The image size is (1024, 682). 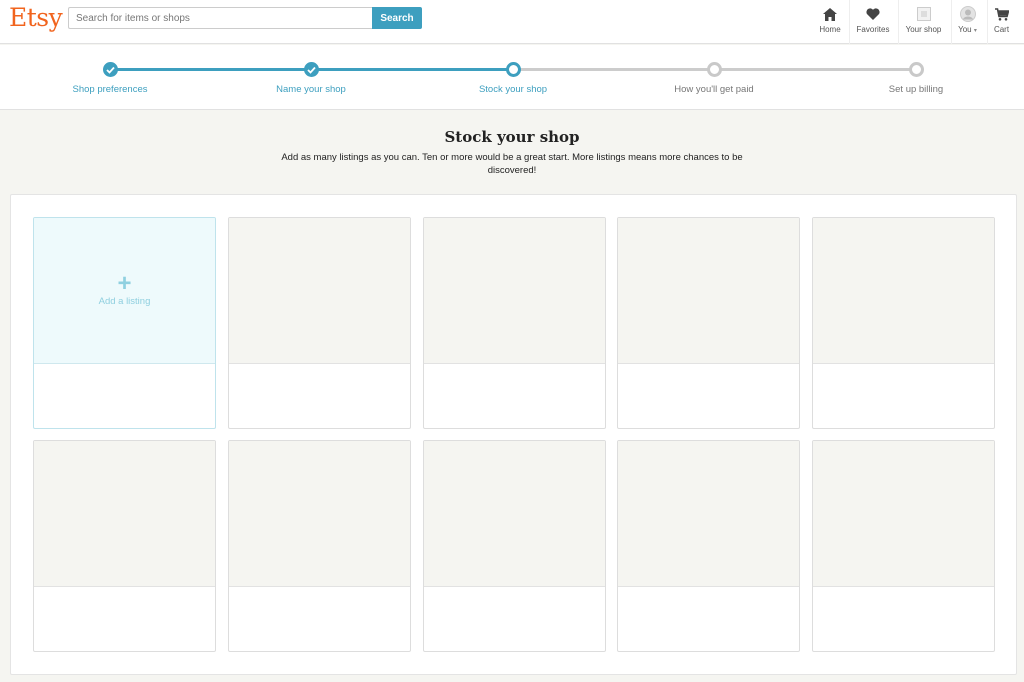 I want to click on step-stock-your-shop: Stock your shop, so click(x=513, y=70).